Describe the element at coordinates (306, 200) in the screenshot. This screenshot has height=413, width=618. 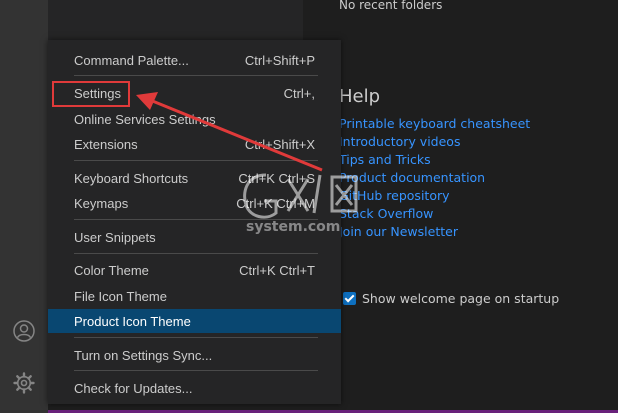
I see `watermark-logo: system.com` at that location.